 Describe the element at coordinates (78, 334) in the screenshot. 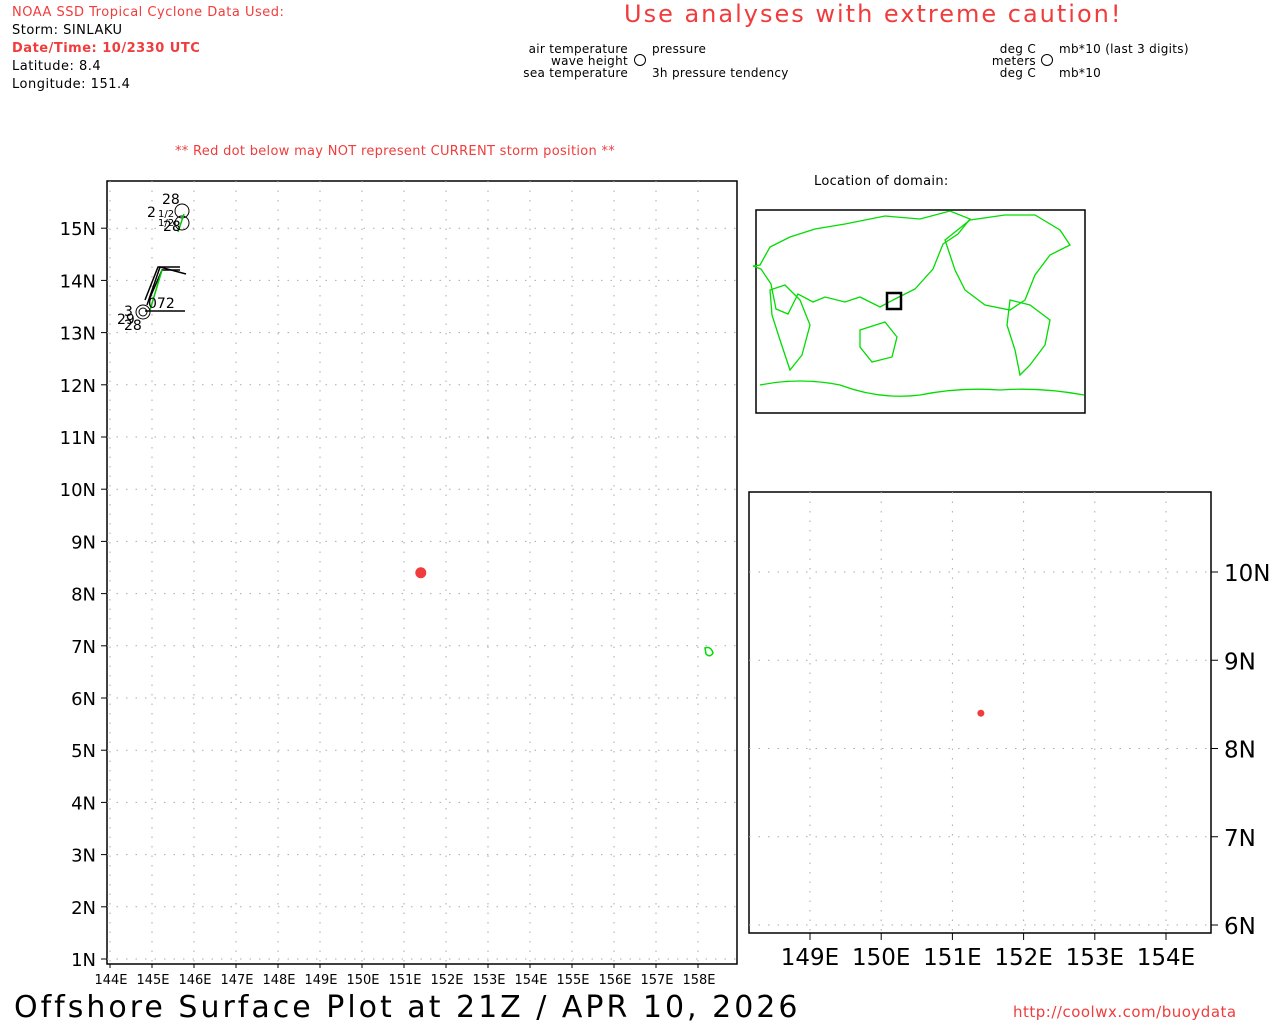

I see `lat-label: 13N` at that location.